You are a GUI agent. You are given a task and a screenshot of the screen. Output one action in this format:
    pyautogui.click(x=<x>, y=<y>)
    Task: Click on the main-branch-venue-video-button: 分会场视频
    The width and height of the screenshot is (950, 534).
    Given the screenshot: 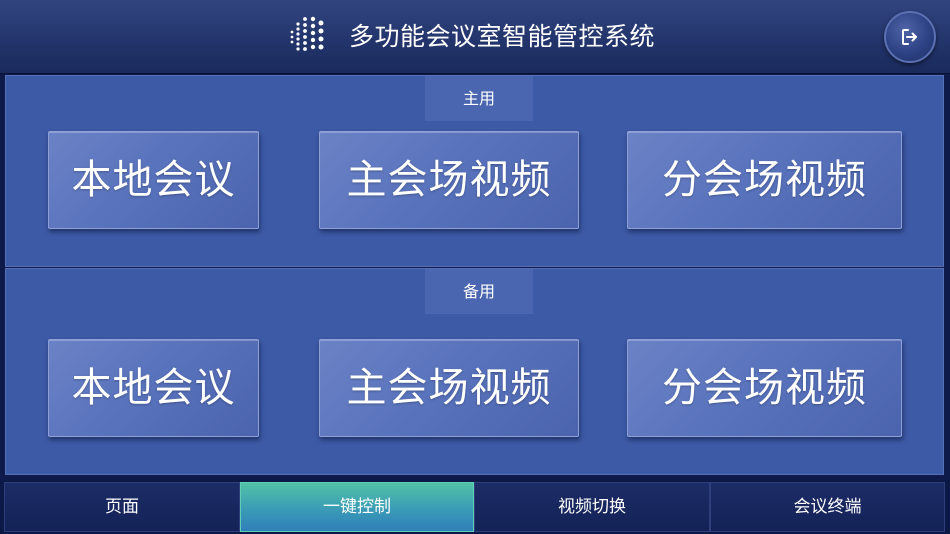 What is the action you would take?
    pyautogui.click(x=764, y=180)
    